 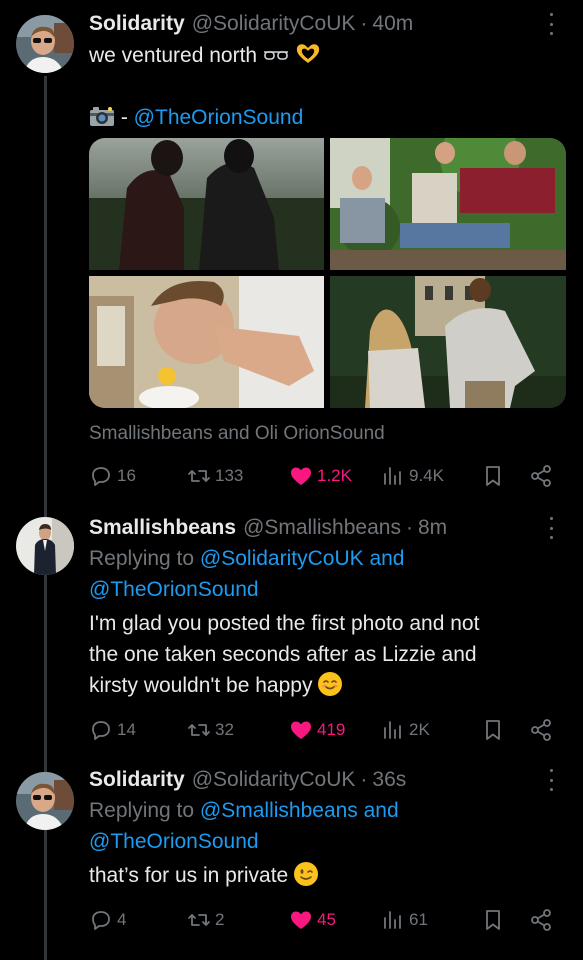 I want to click on reply-count: 4, so click(x=122, y=919).